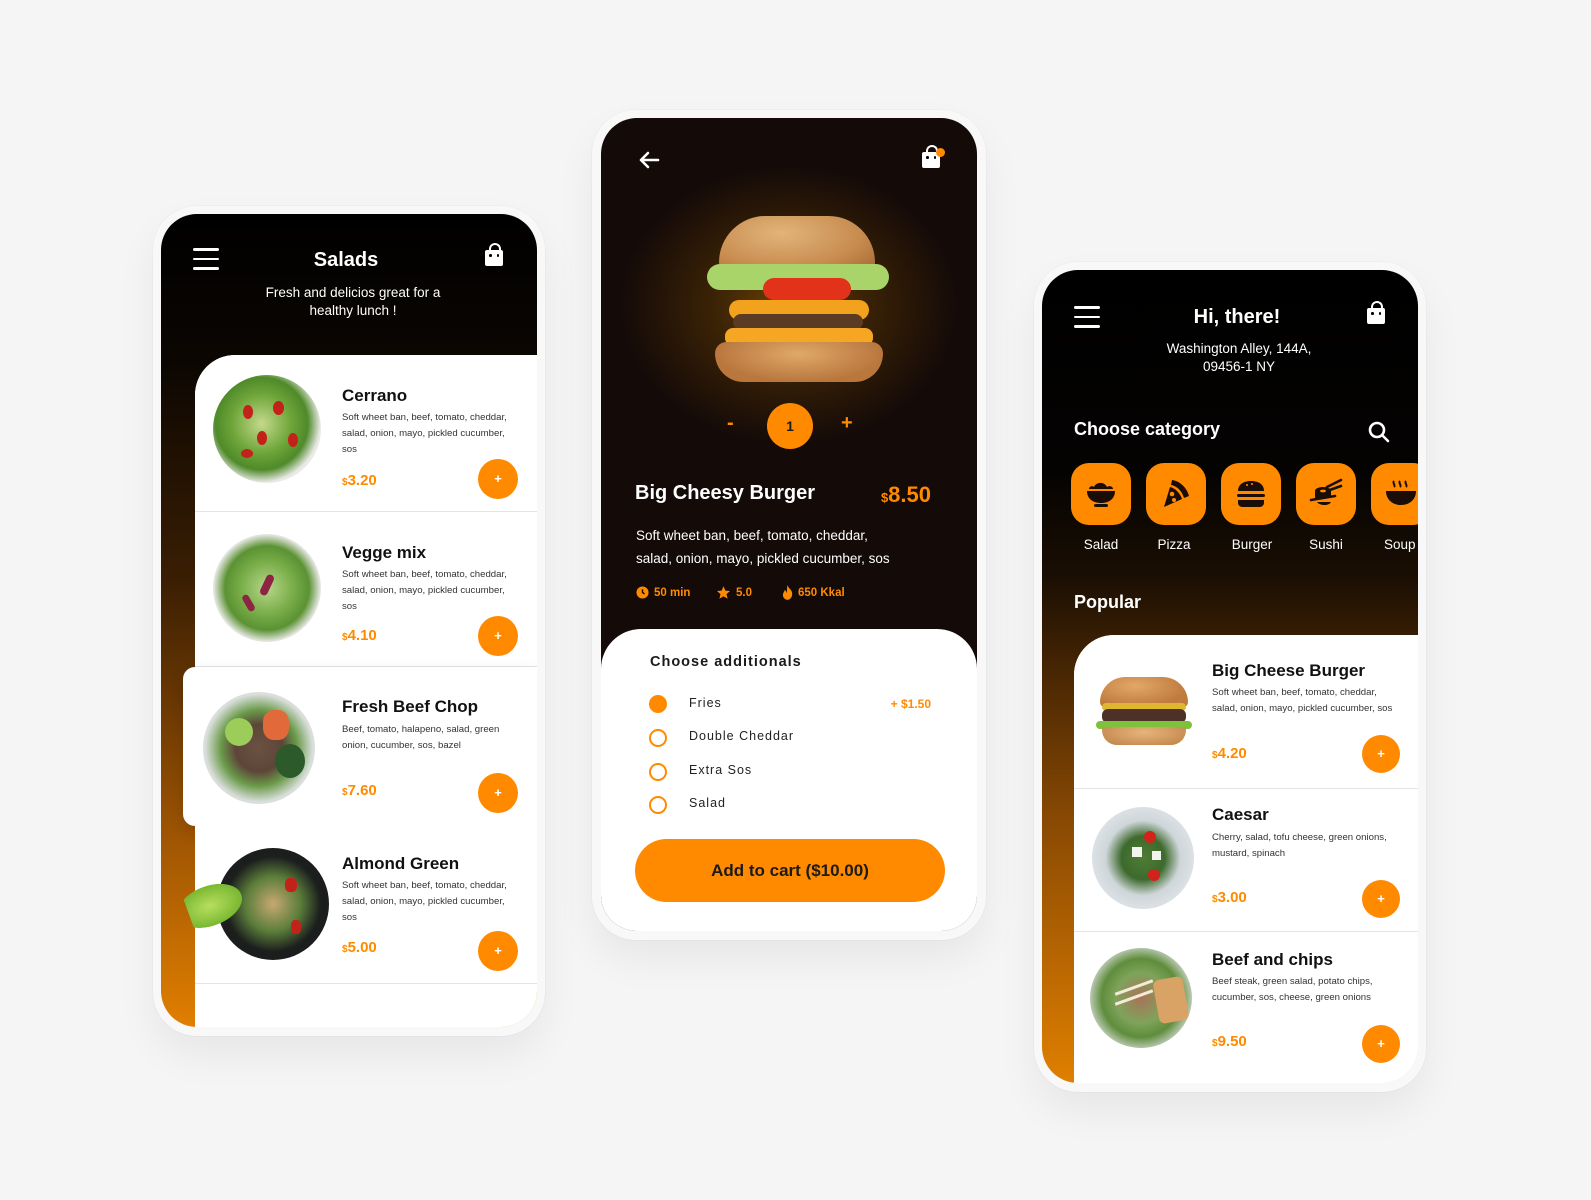 Image resolution: width=1591 pixels, height=1200 pixels. I want to click on burger-icon, so click(1251, 494).